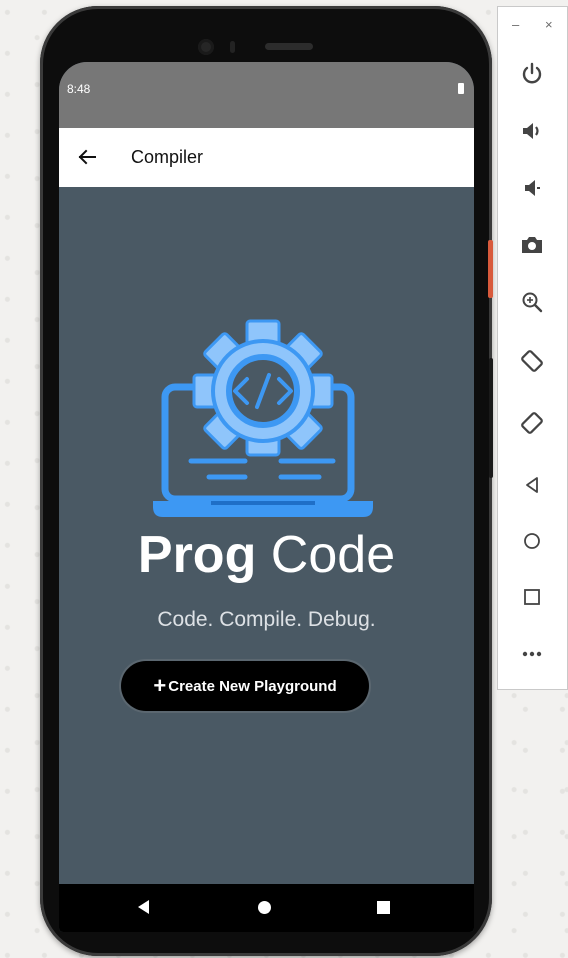 The height and width of the screenshot is (958, 568). I want to click on power-button, so click(532, 74).